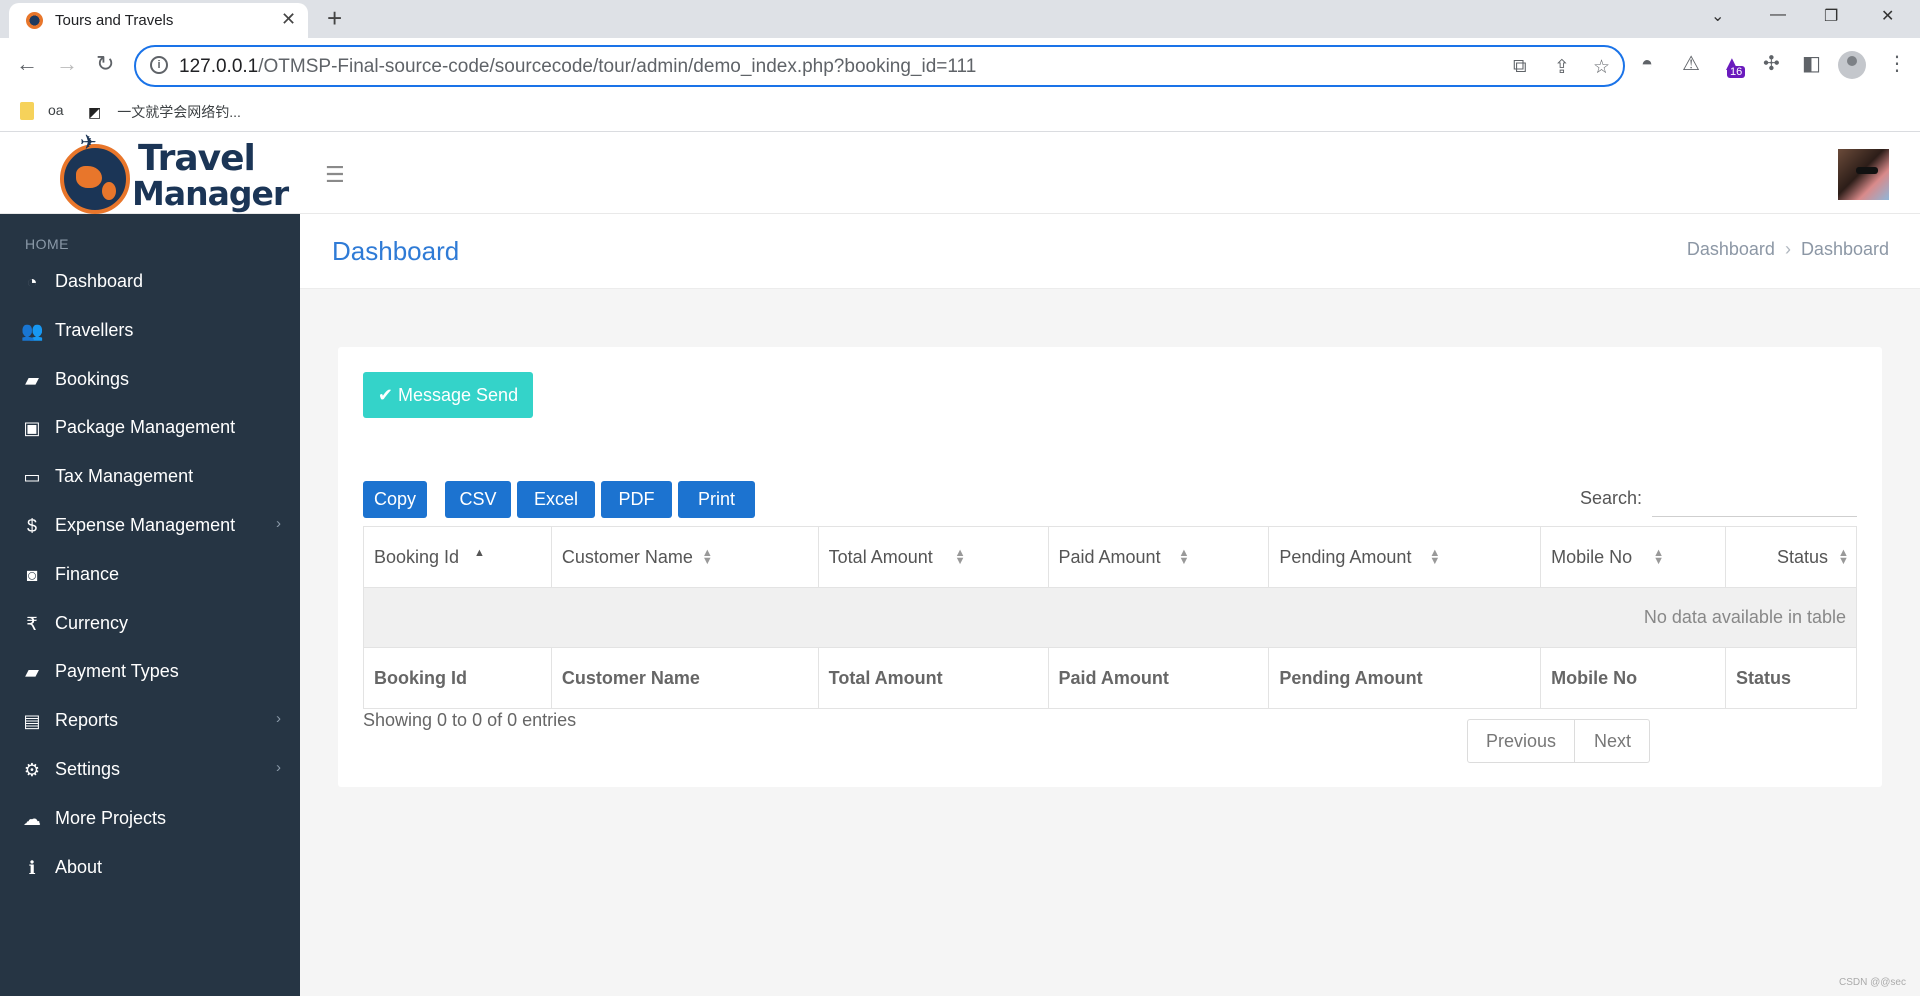  Describe the element at coordinates (1754, 499) in the screenshot. I see `search-input` at that location.